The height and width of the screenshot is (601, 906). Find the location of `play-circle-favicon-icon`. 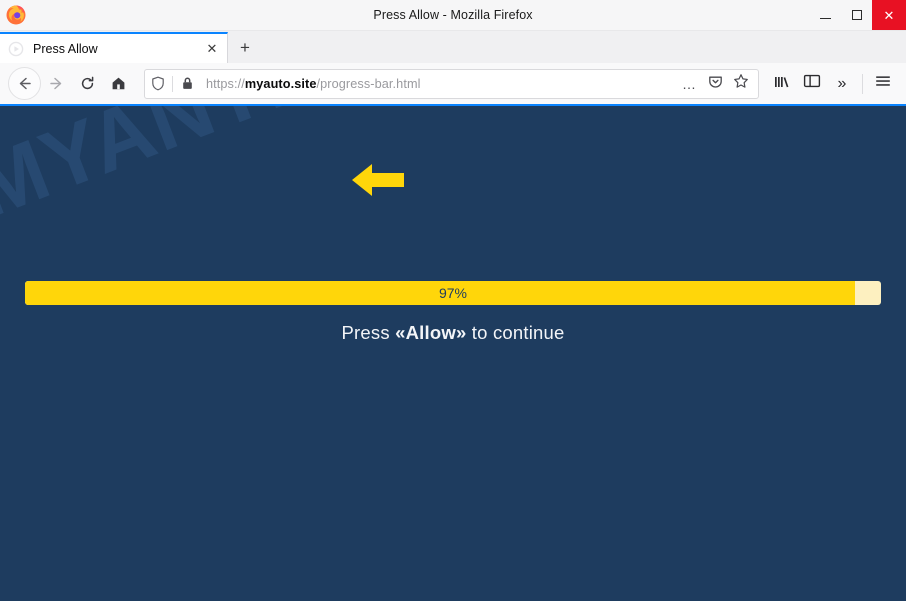

play-circle-favicon-icon is located at coordinates (16, 49).